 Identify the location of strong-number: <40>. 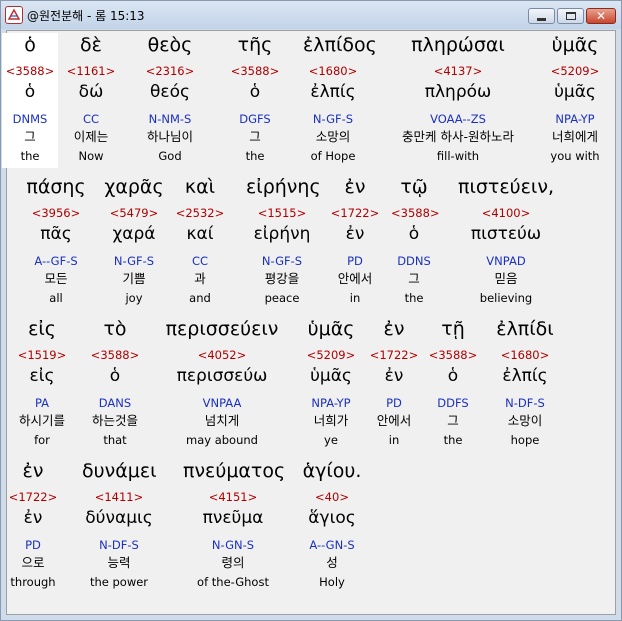
(332, 497).